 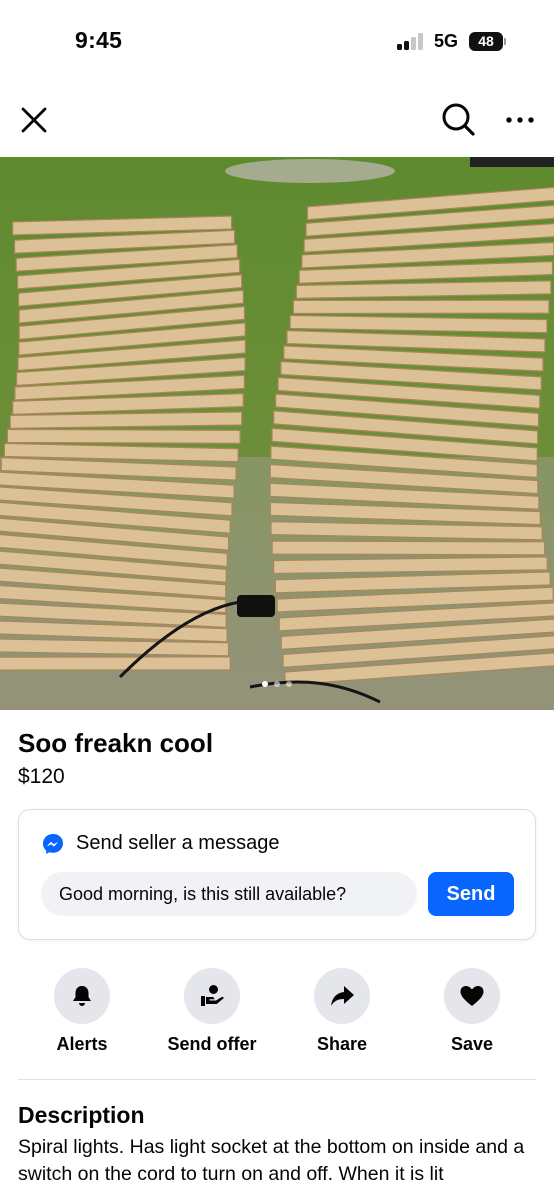 What do you see at coordinates (212, 1044) in the screenshot?
I see `send-offer-label: Send offer` at bounding box center [212, 1044].